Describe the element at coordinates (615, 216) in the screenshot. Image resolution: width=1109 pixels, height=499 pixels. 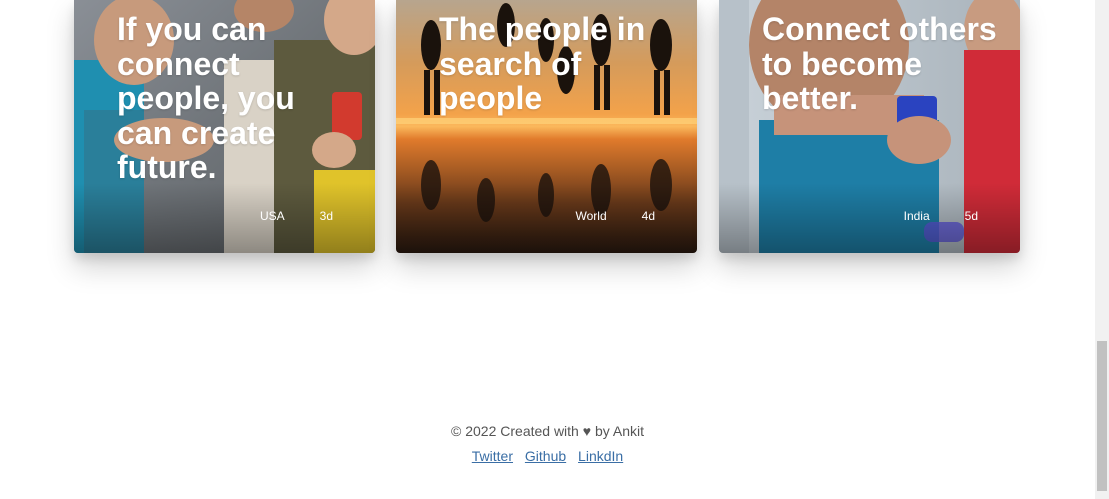
I see `card-meta: World 4d` at that location.